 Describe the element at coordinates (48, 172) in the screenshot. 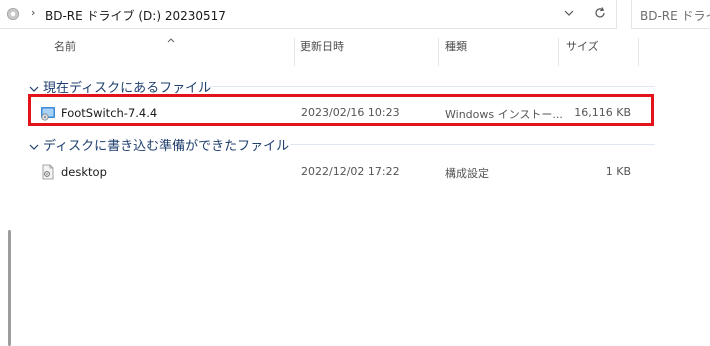

I see `settings-file-icon` at that location.